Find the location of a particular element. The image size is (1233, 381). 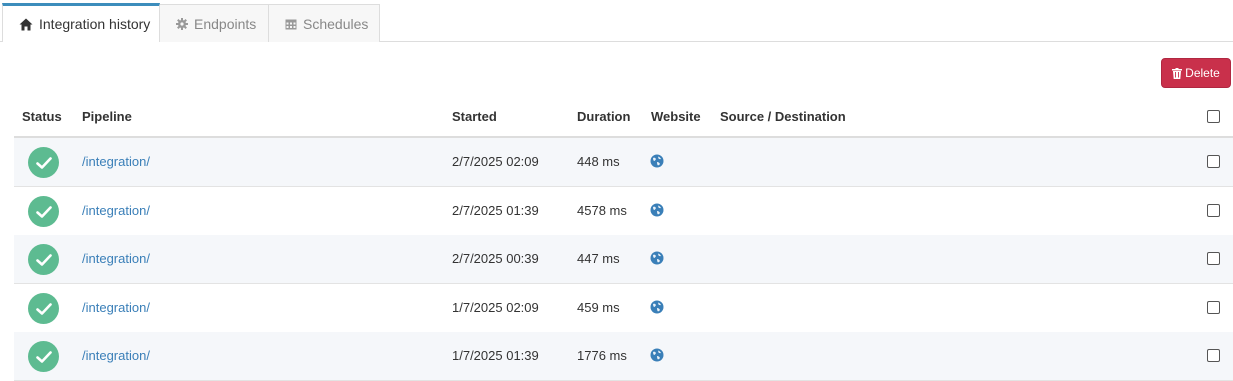

table-row: /integration/ 2/7/2025 02:09 448 ms is located at coordinates (623, 162).